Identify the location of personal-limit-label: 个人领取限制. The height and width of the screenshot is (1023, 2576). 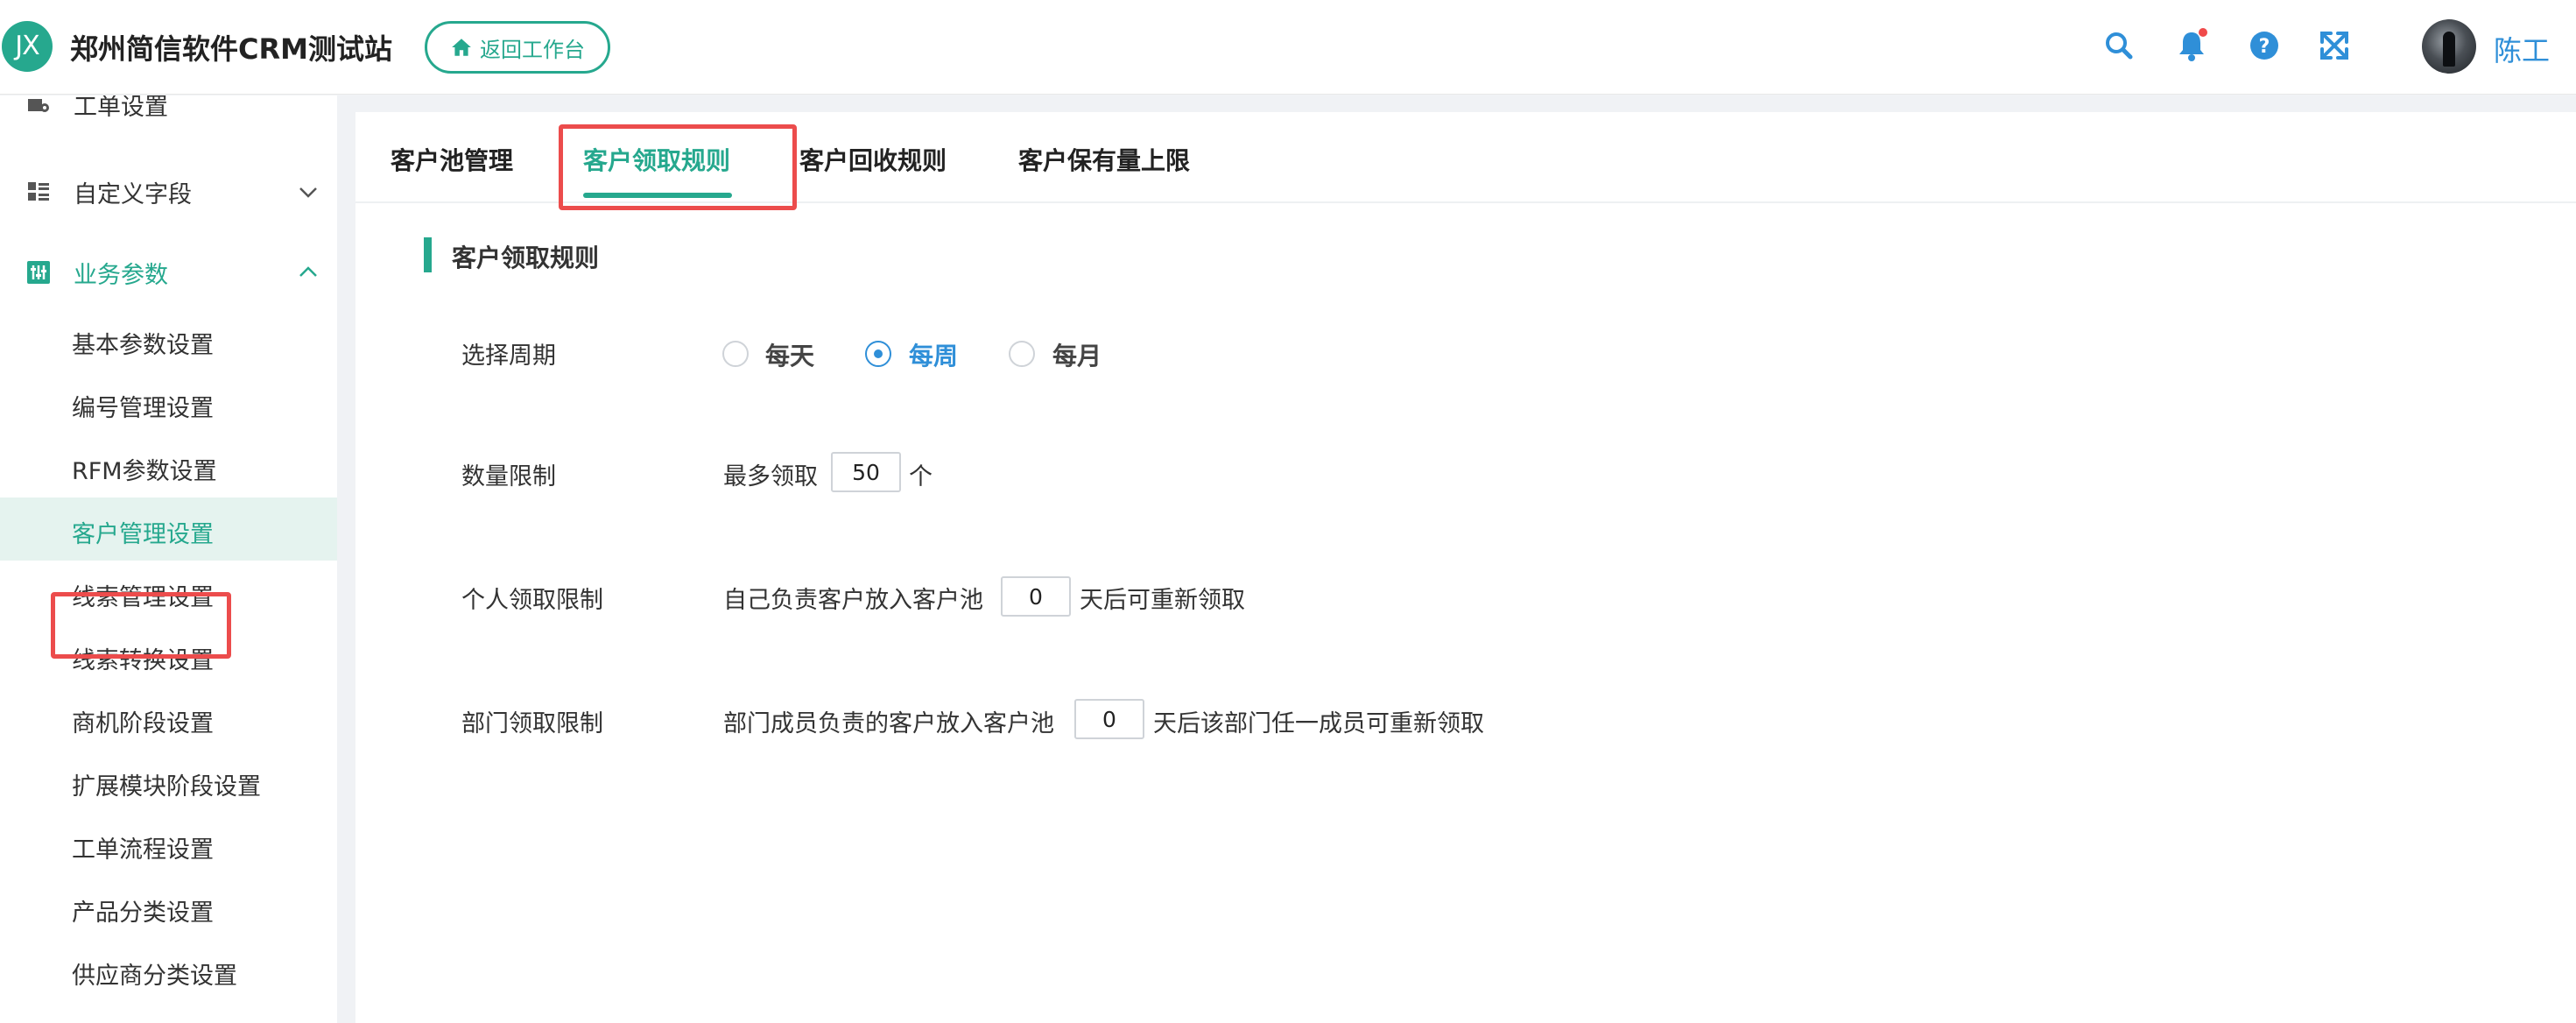
(532, 600).